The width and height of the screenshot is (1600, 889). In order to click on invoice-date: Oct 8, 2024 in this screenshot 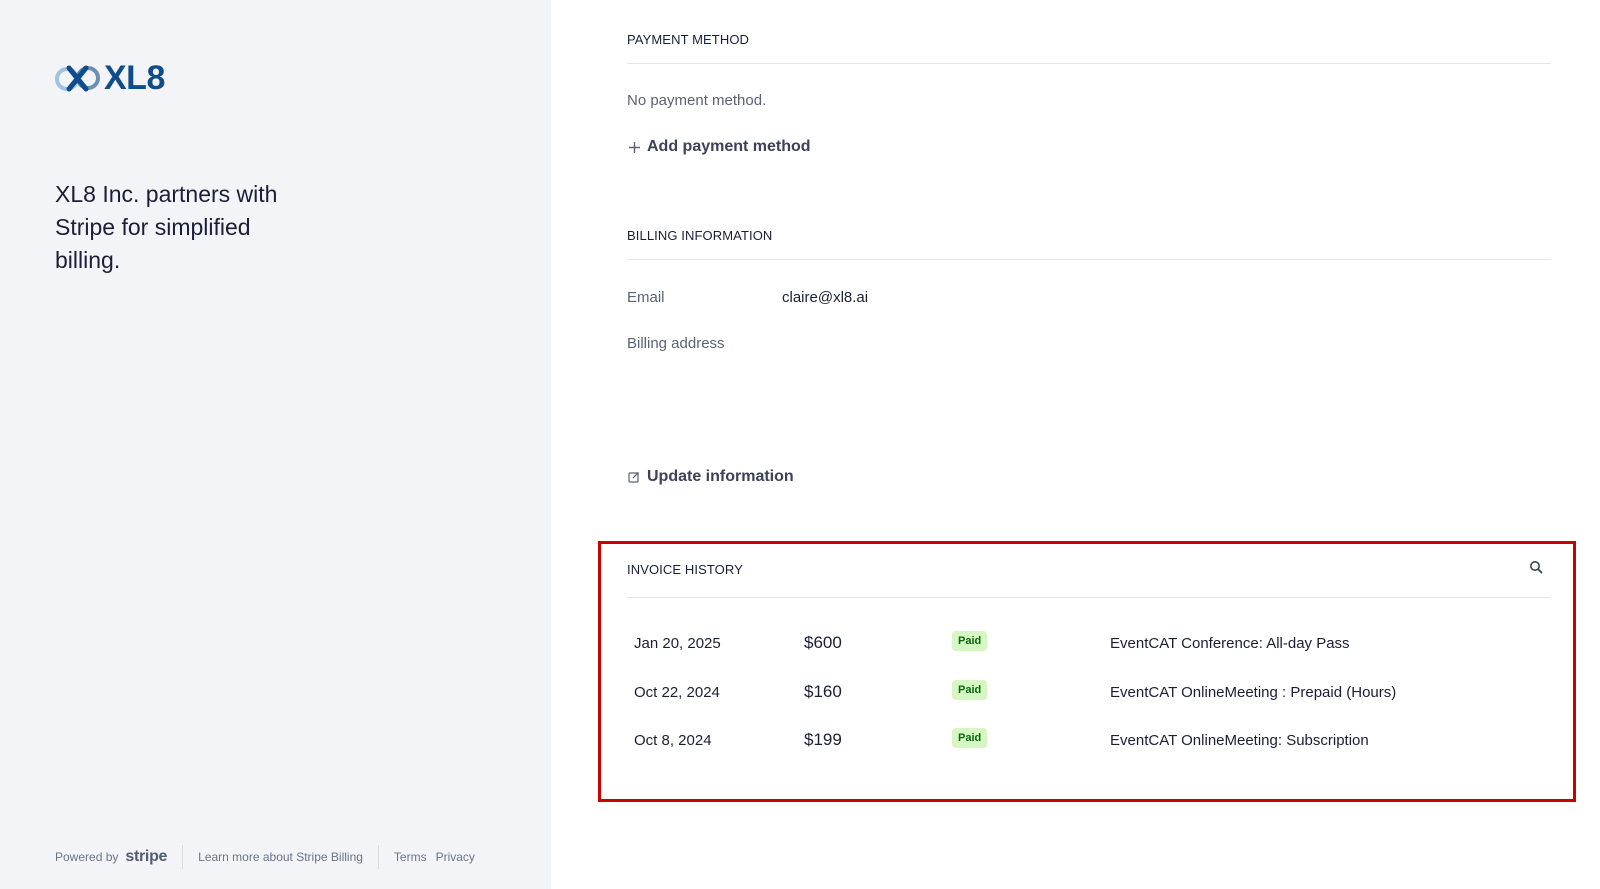, I will do `click(673, 740)`.